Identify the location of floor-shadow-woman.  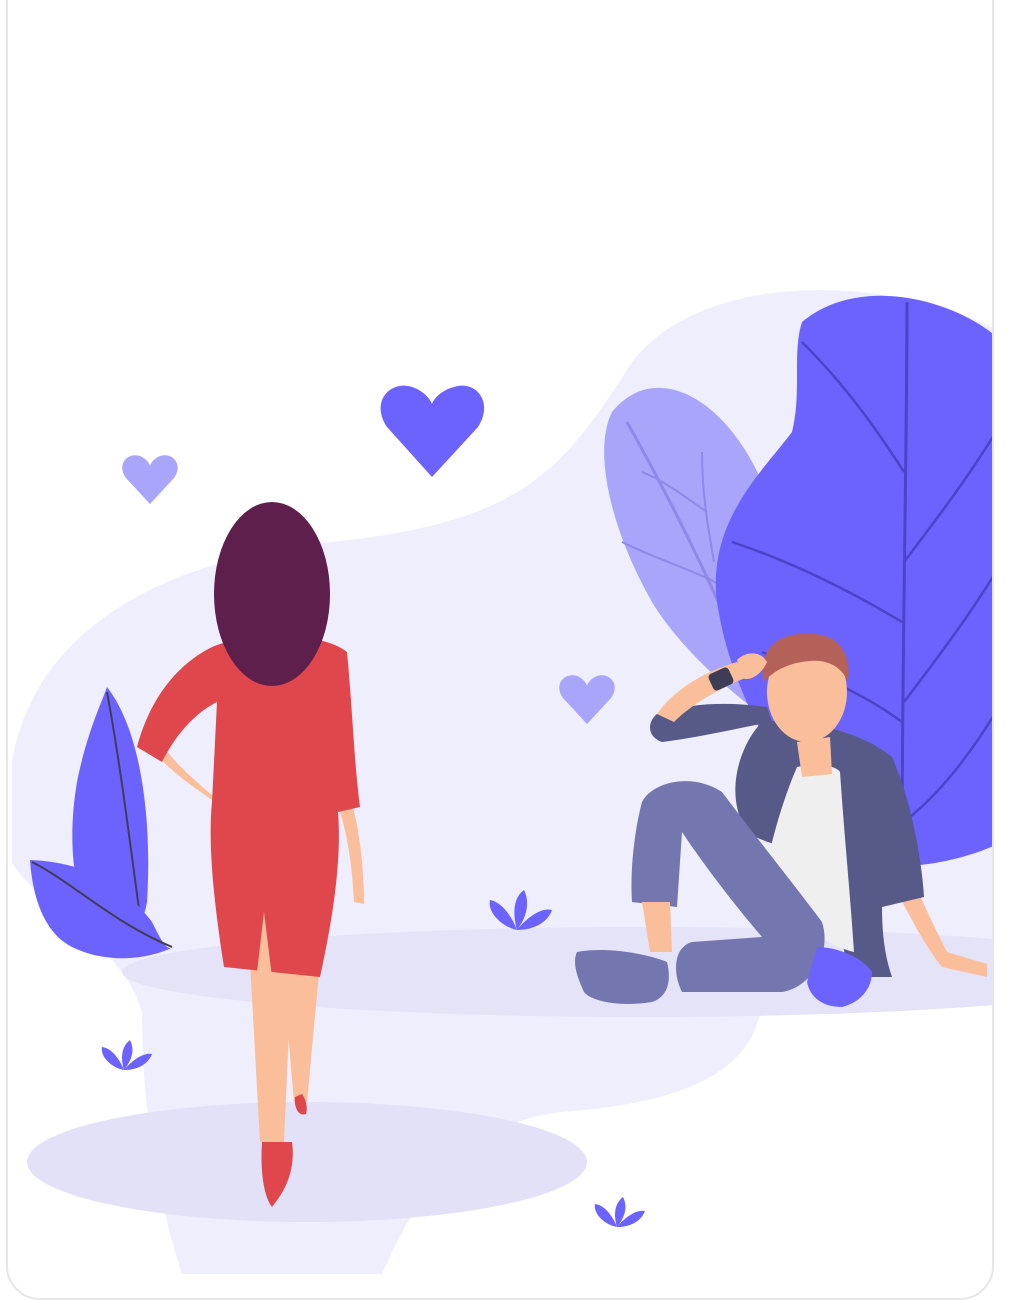
(307, 1162).